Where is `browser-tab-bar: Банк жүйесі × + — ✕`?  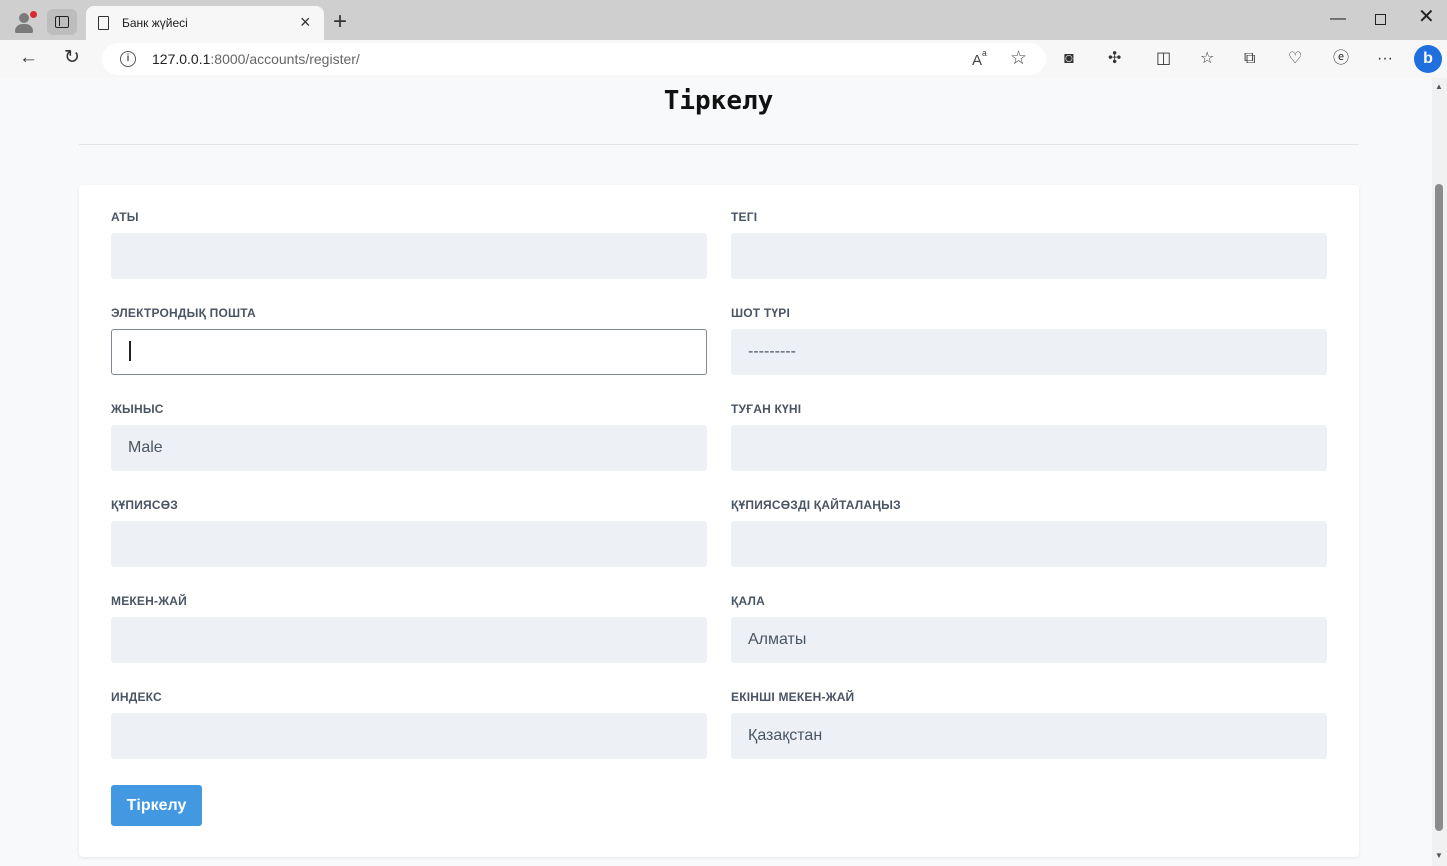
browser-tab-bar: Банк жүйесі × + — ✕ is located at coordinates (723, 20).